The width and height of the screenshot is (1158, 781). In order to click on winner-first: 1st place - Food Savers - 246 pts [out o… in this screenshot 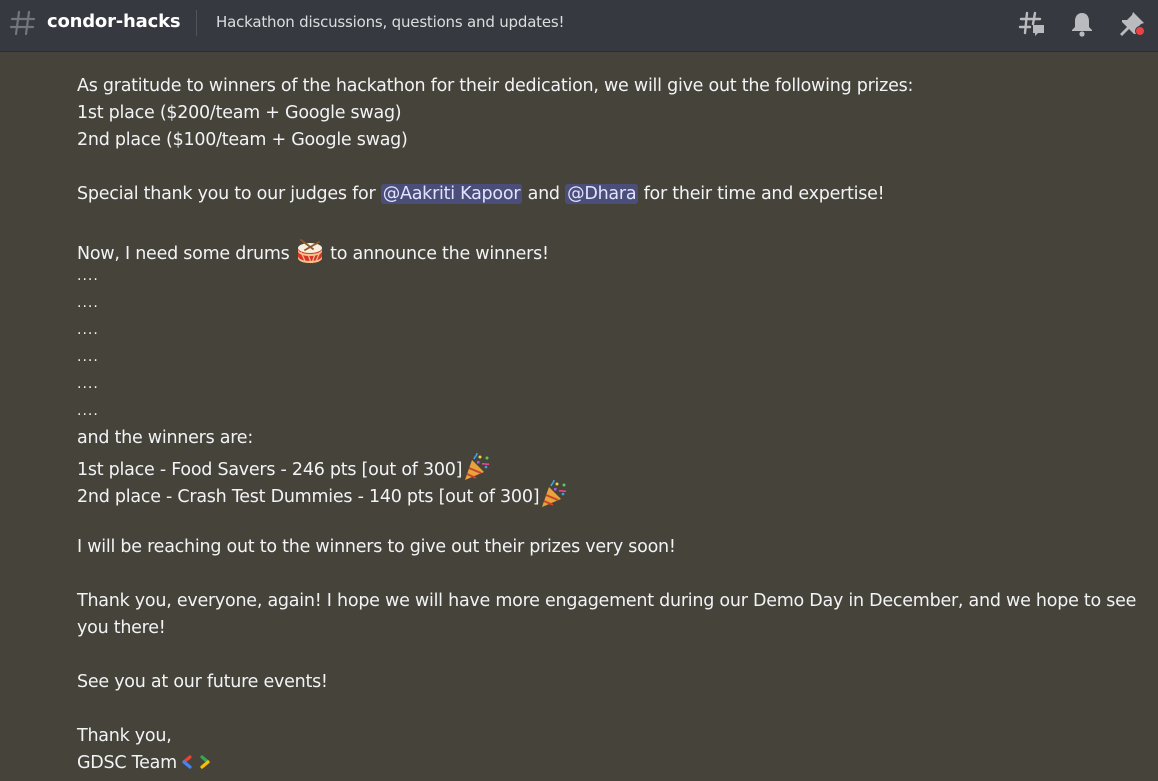, I will do `click(607, 467)`.